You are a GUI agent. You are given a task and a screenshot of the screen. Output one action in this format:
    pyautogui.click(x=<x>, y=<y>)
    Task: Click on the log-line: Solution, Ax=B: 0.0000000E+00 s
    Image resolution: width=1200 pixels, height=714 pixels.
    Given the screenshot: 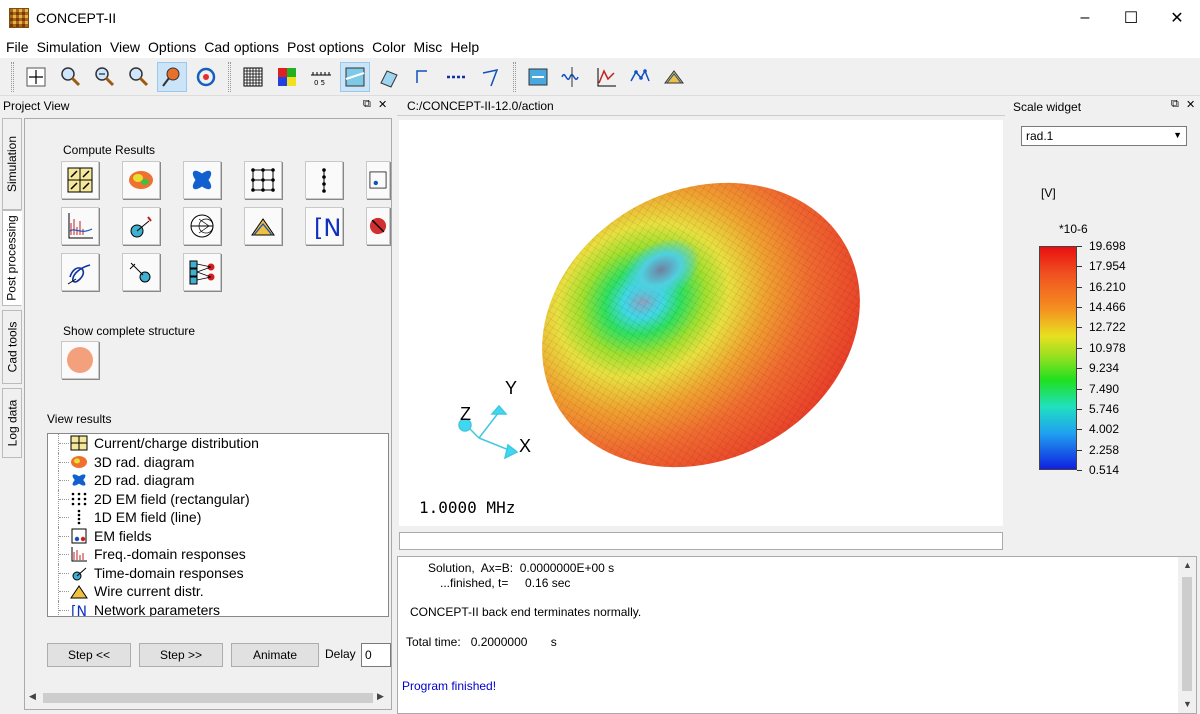 What is the action you would take?
    pyautogui.click(x=521, y=568)
    